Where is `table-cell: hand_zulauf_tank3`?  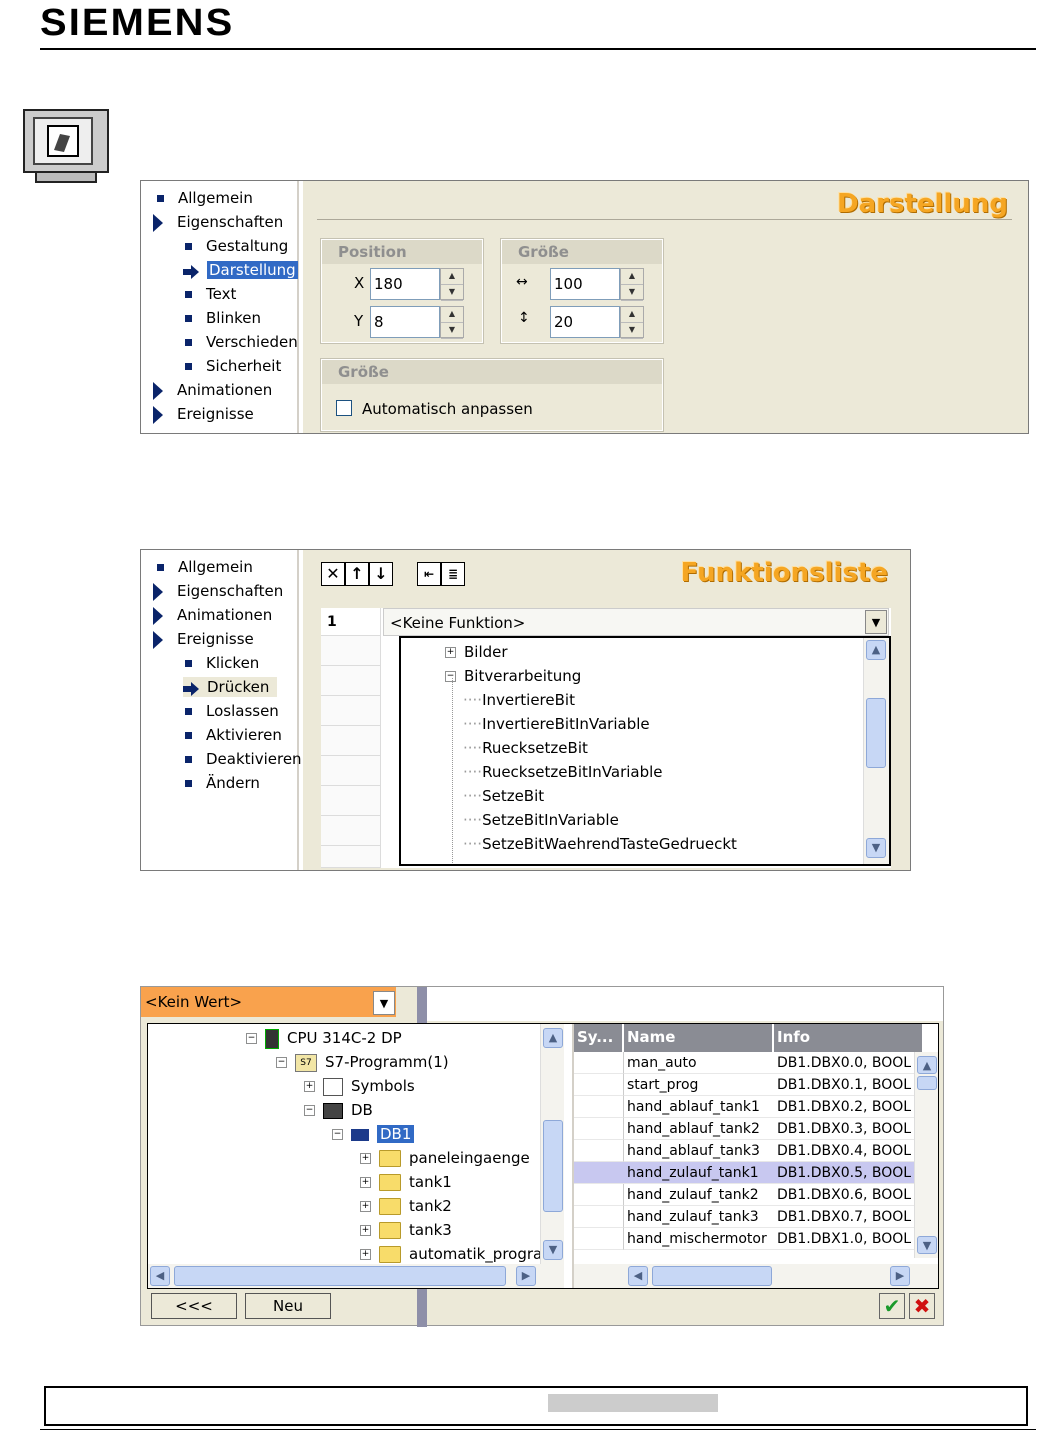
table-cell: hand_zulauf_tank3 is located at coordinates (699, 1217).